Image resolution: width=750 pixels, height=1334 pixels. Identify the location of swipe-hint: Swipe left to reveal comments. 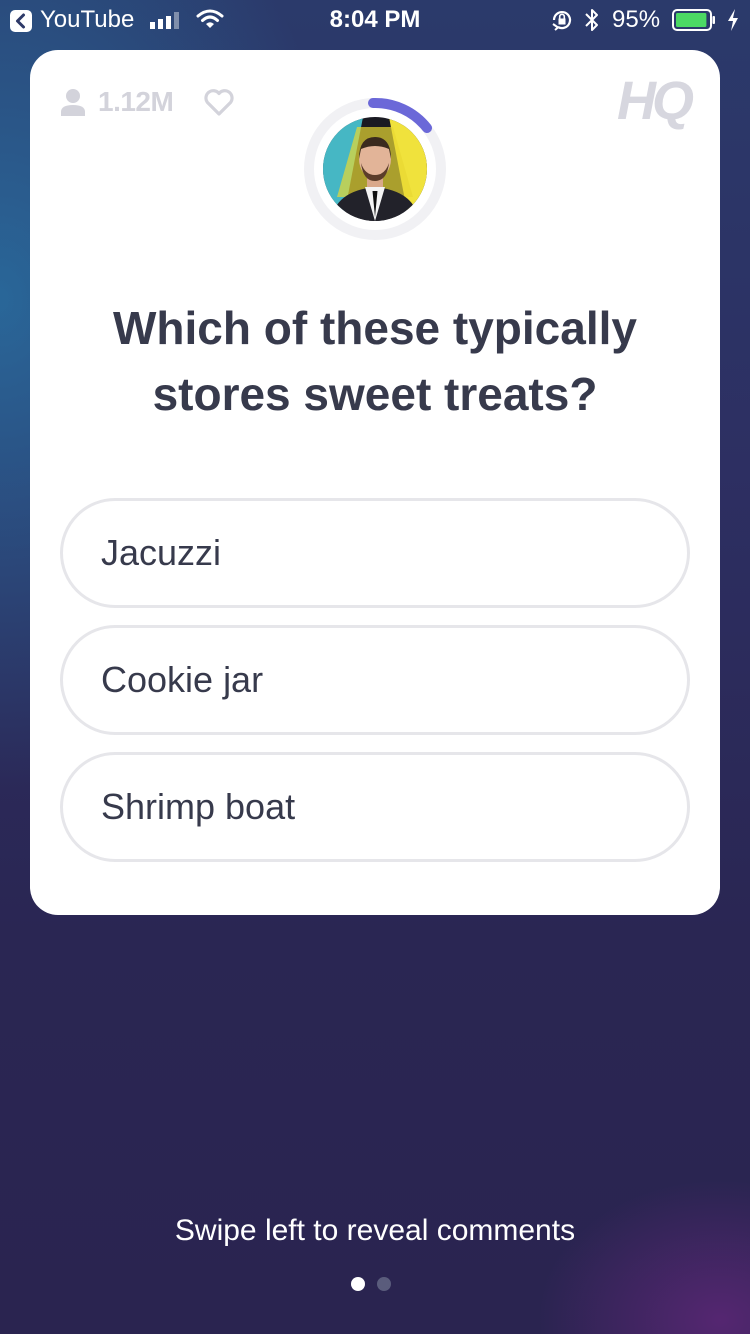
(375, 1230).